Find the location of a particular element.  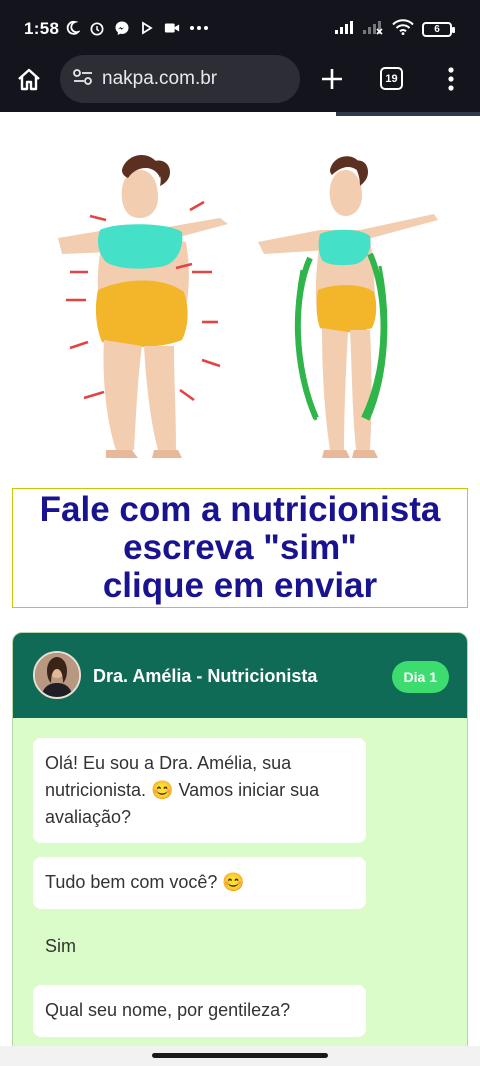

address-bar: nakpa.com.br is located at coordinates (180, 79).